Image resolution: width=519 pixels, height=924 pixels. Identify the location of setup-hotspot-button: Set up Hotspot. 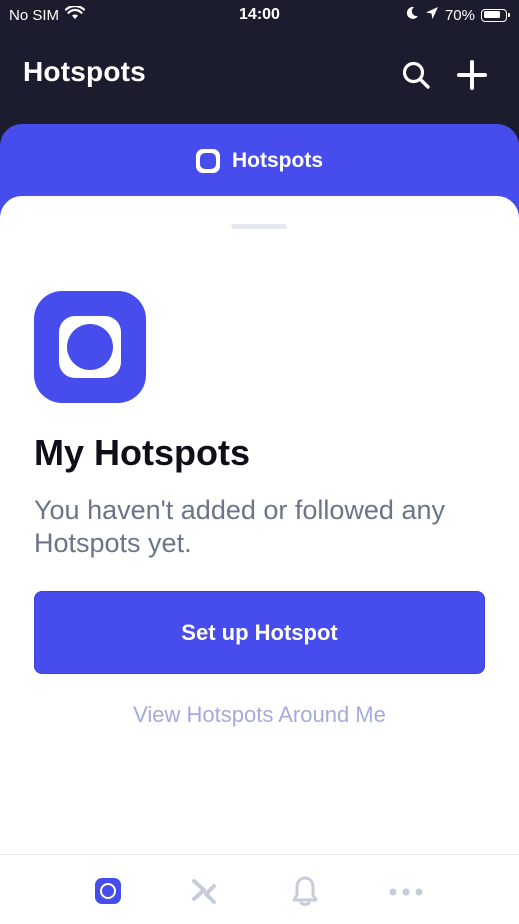
(259, 632).